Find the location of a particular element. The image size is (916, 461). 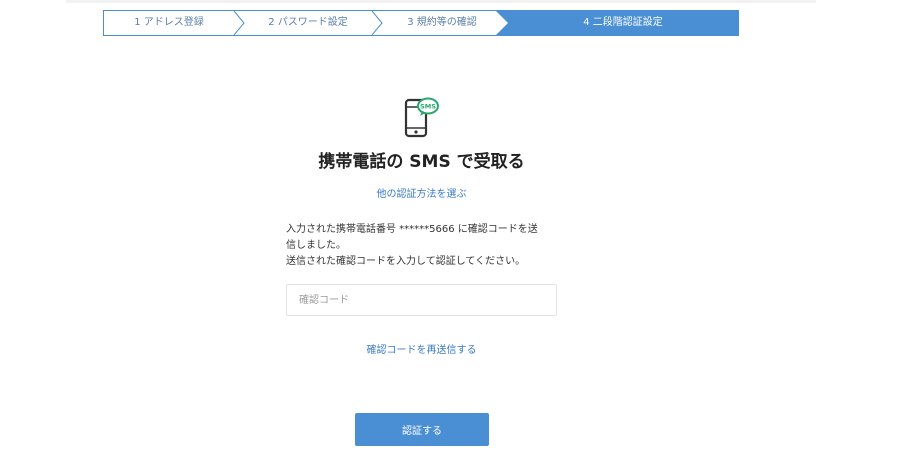

step-label: 3 規約等の確認 is located at coordinates (442, 22).